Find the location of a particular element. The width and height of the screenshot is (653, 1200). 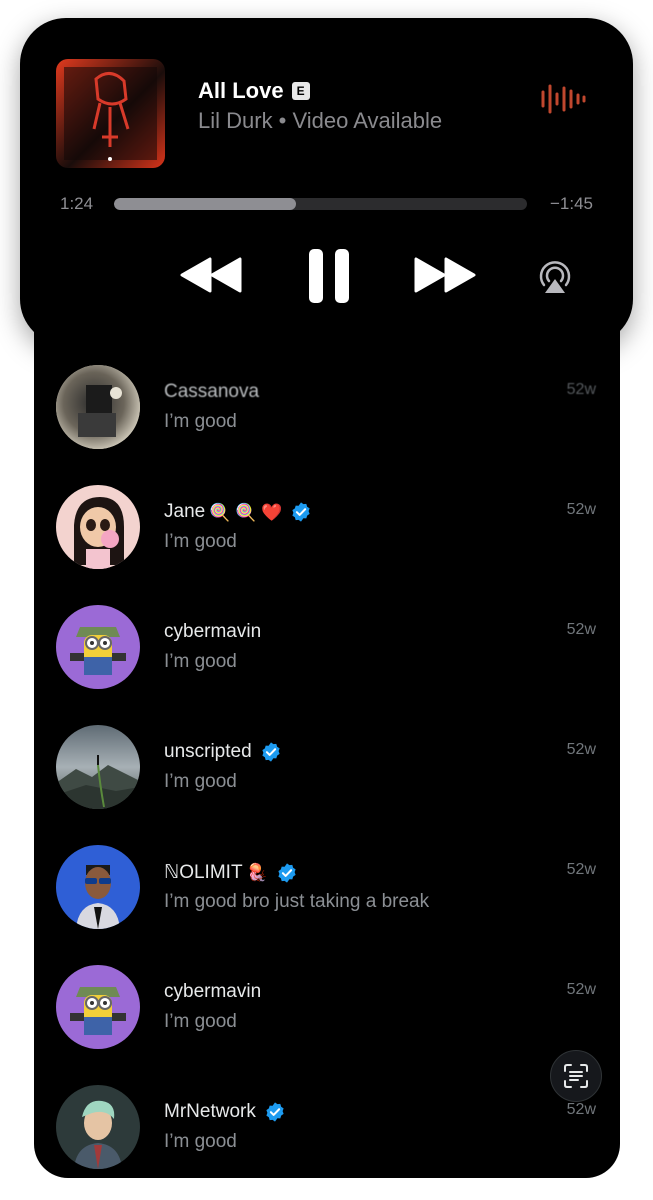

playback-scrubber is located at coordinates (320, 204).